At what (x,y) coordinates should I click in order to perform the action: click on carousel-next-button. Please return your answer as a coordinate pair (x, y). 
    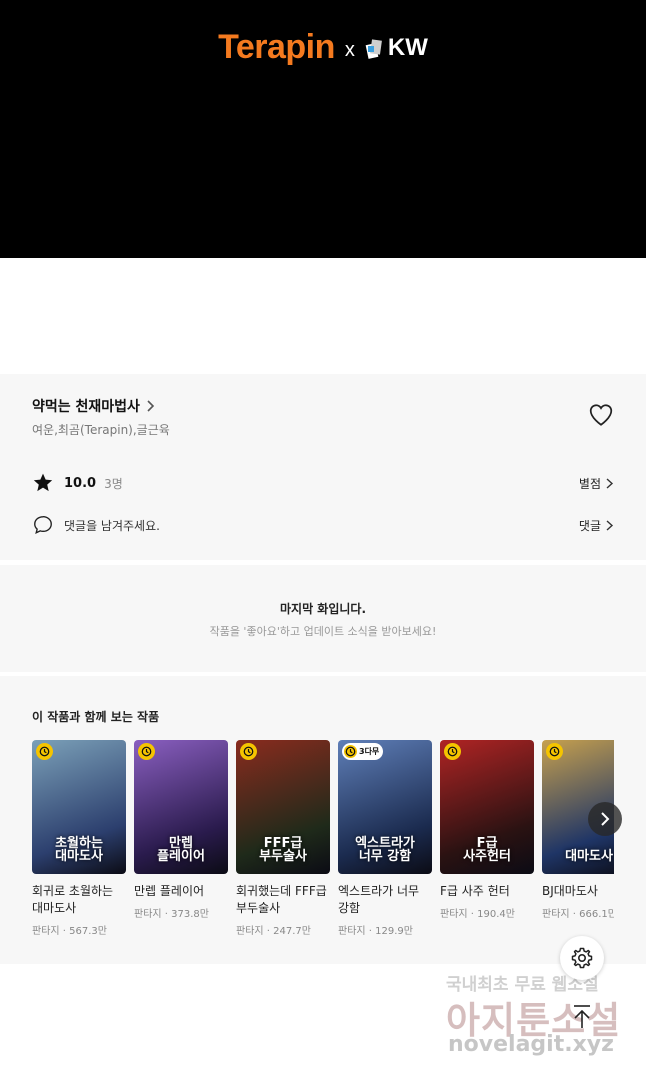
    Looking at the image, I should click on (605, 819).